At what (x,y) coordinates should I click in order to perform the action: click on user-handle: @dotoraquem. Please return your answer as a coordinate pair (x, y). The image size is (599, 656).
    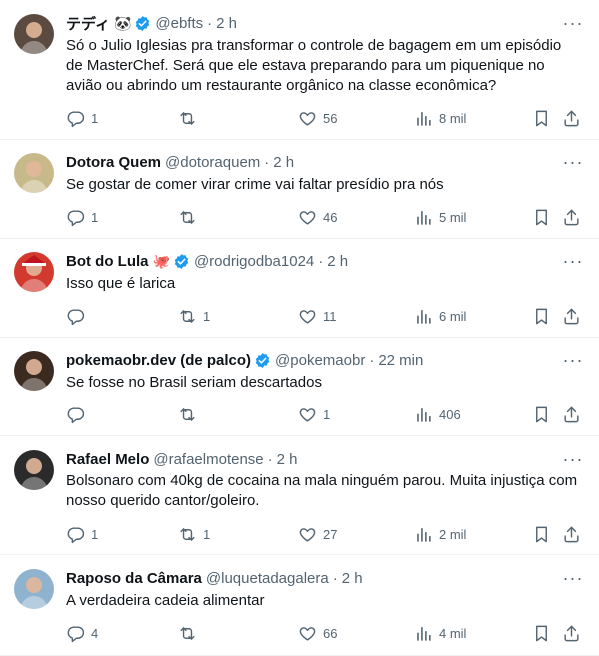
    Looking at the image, I should click on (212, 162).